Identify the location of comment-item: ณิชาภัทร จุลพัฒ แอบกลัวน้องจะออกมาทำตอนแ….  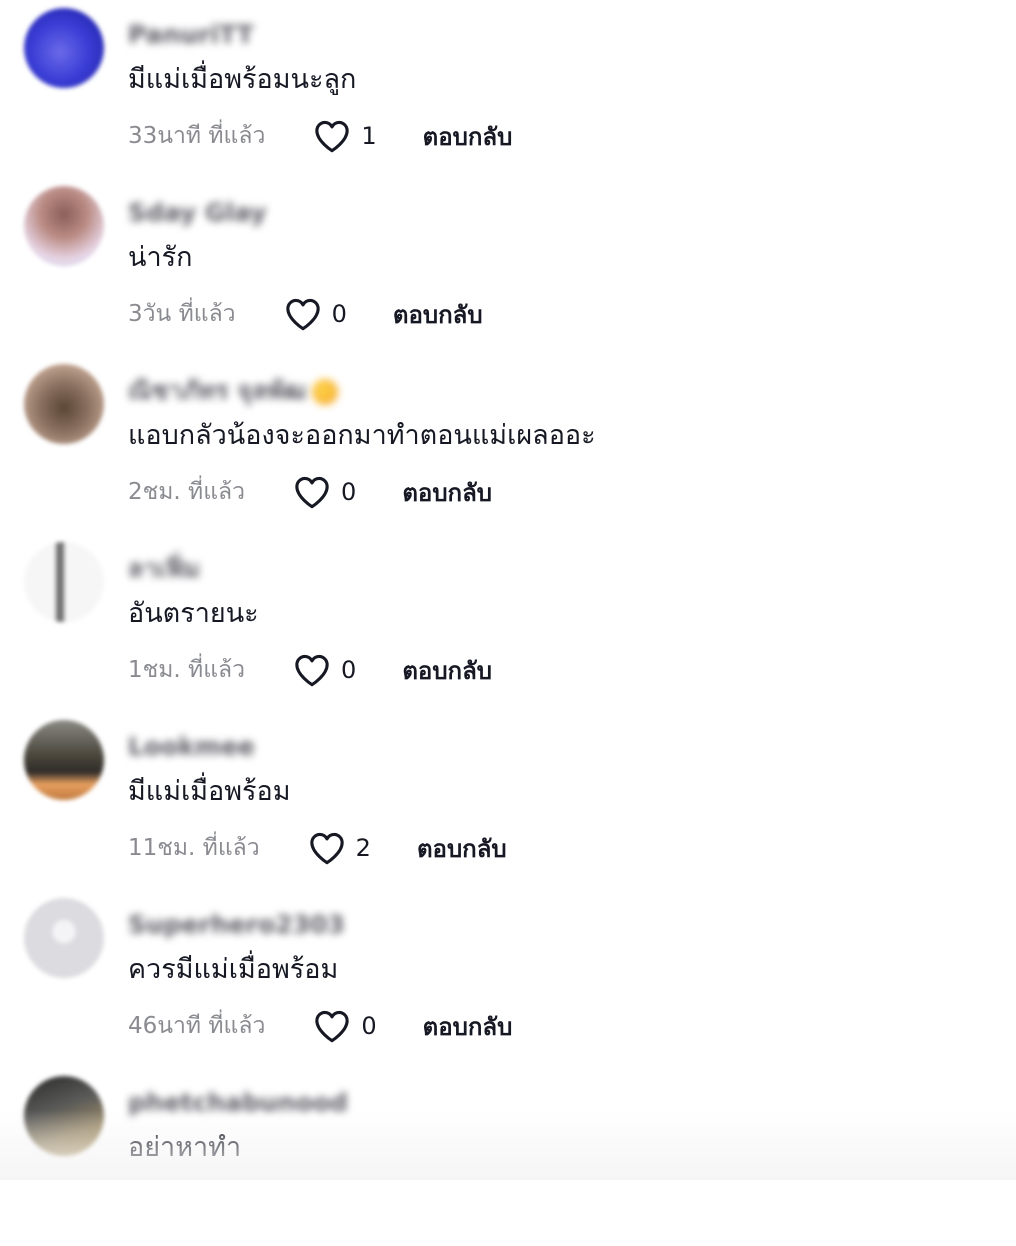
(508, 445).